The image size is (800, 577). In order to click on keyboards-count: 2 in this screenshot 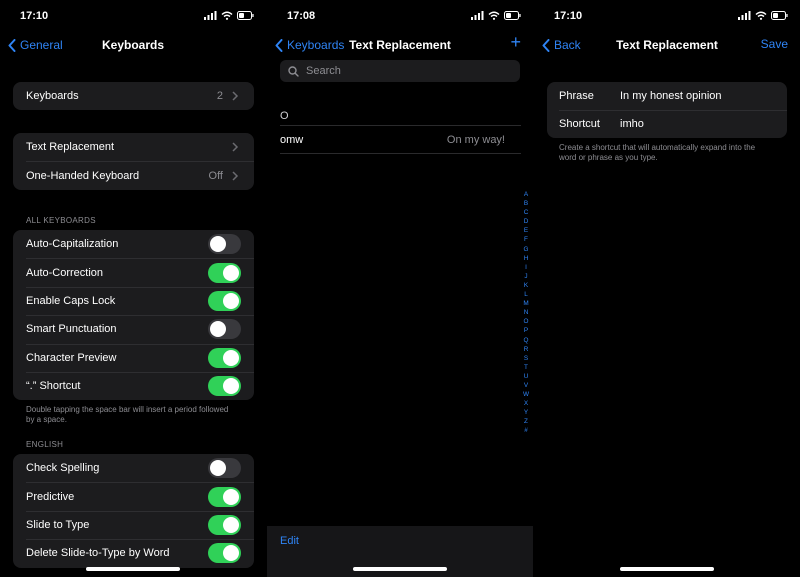, I will do `click(219, 96)`.